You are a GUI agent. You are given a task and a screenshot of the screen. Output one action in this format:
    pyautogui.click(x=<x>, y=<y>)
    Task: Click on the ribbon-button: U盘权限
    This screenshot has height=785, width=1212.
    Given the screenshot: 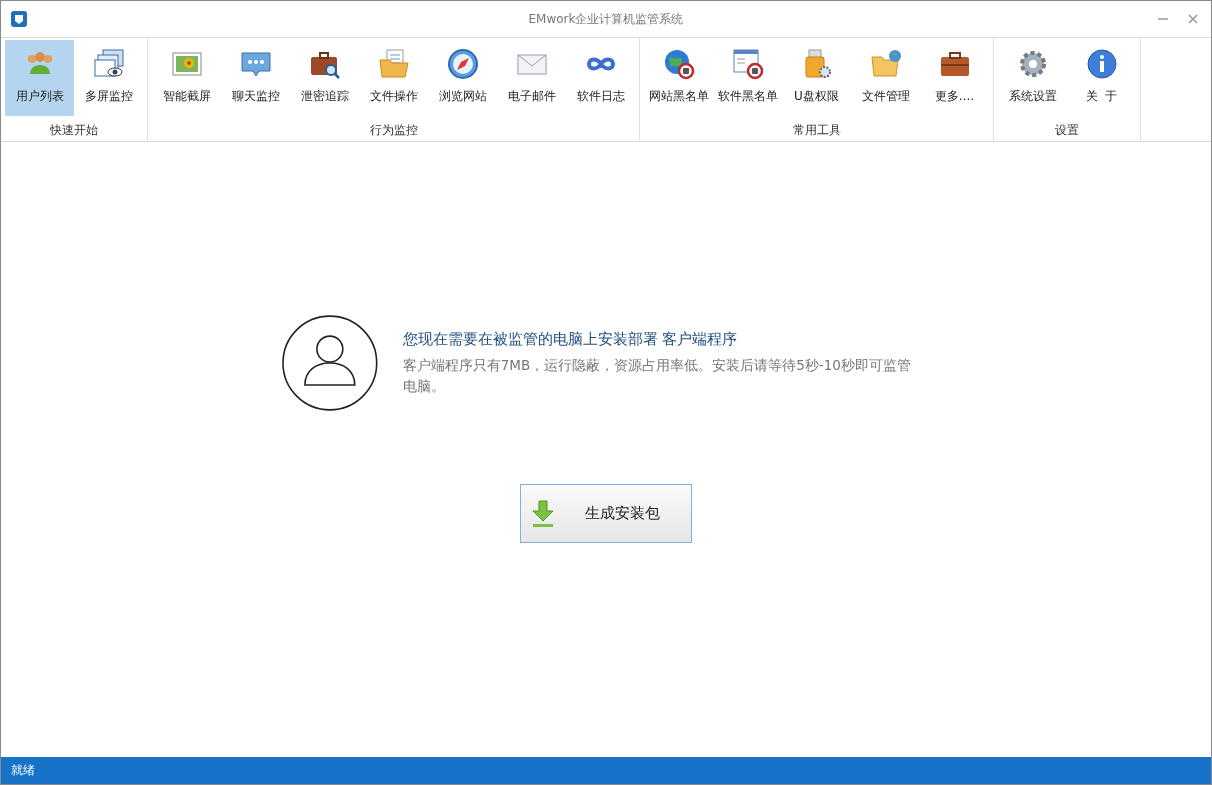 What is the action you would take?
    pyautogui.click(x=816, y=78)
    